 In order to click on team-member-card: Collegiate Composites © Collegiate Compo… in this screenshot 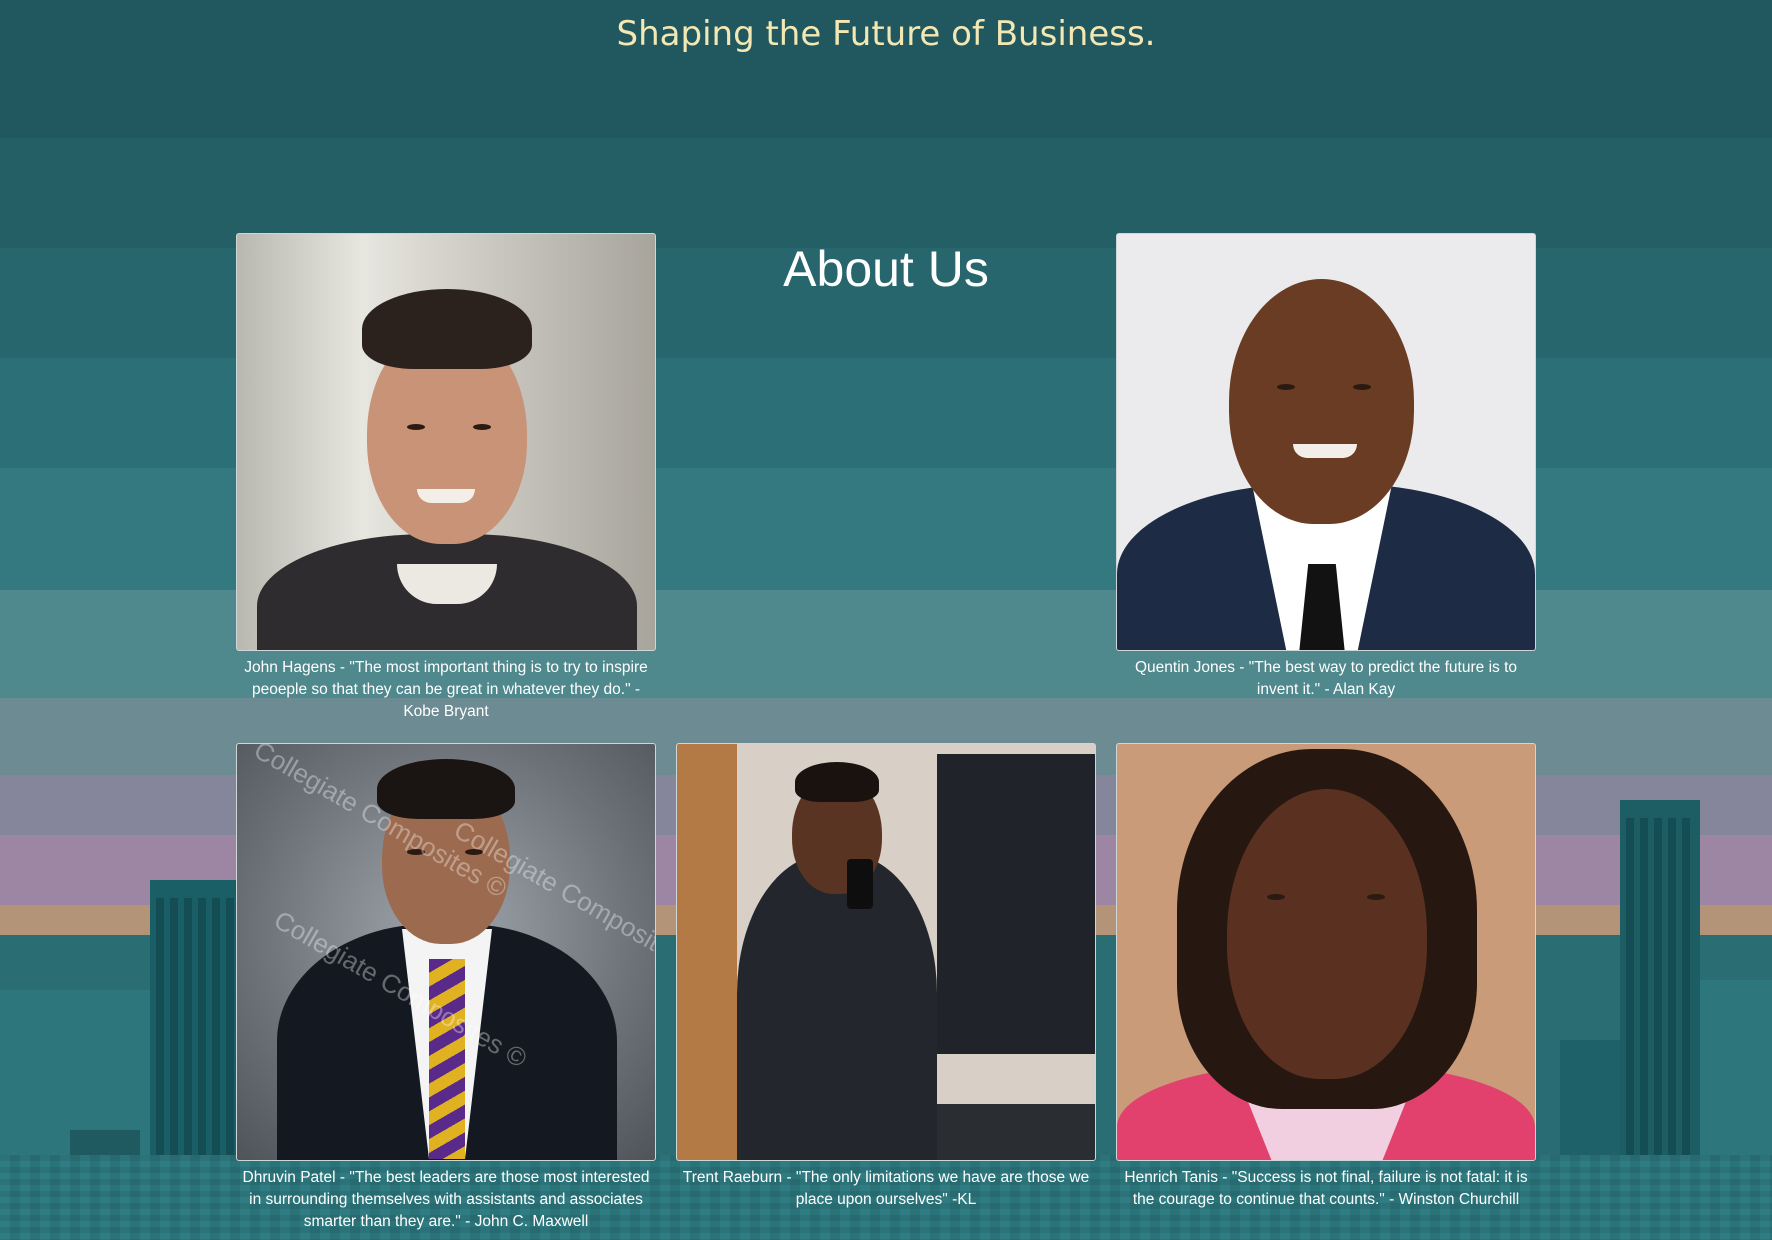, I will do `click(446, 988)`.